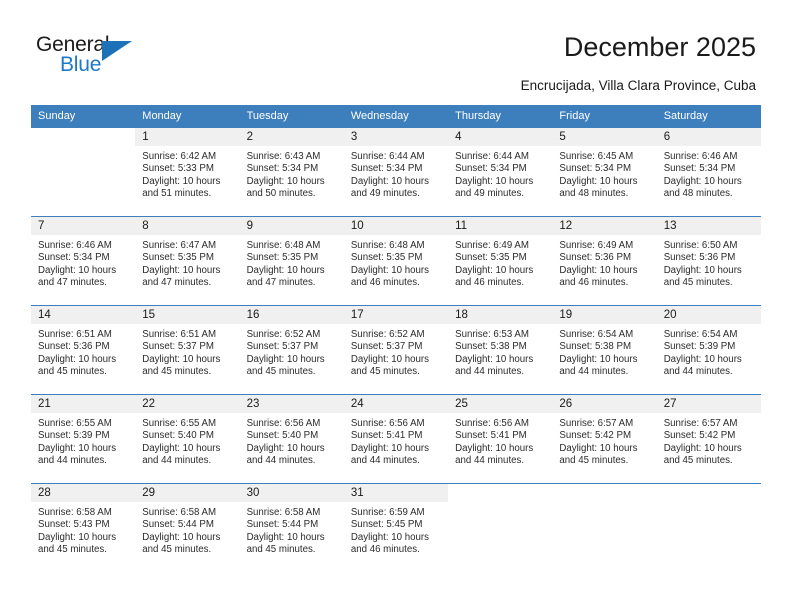  Describe the element at coordinates (75, 334) in the screenshot. I see `sunrise-time: Sunrise: 6:51 AM` at that location.